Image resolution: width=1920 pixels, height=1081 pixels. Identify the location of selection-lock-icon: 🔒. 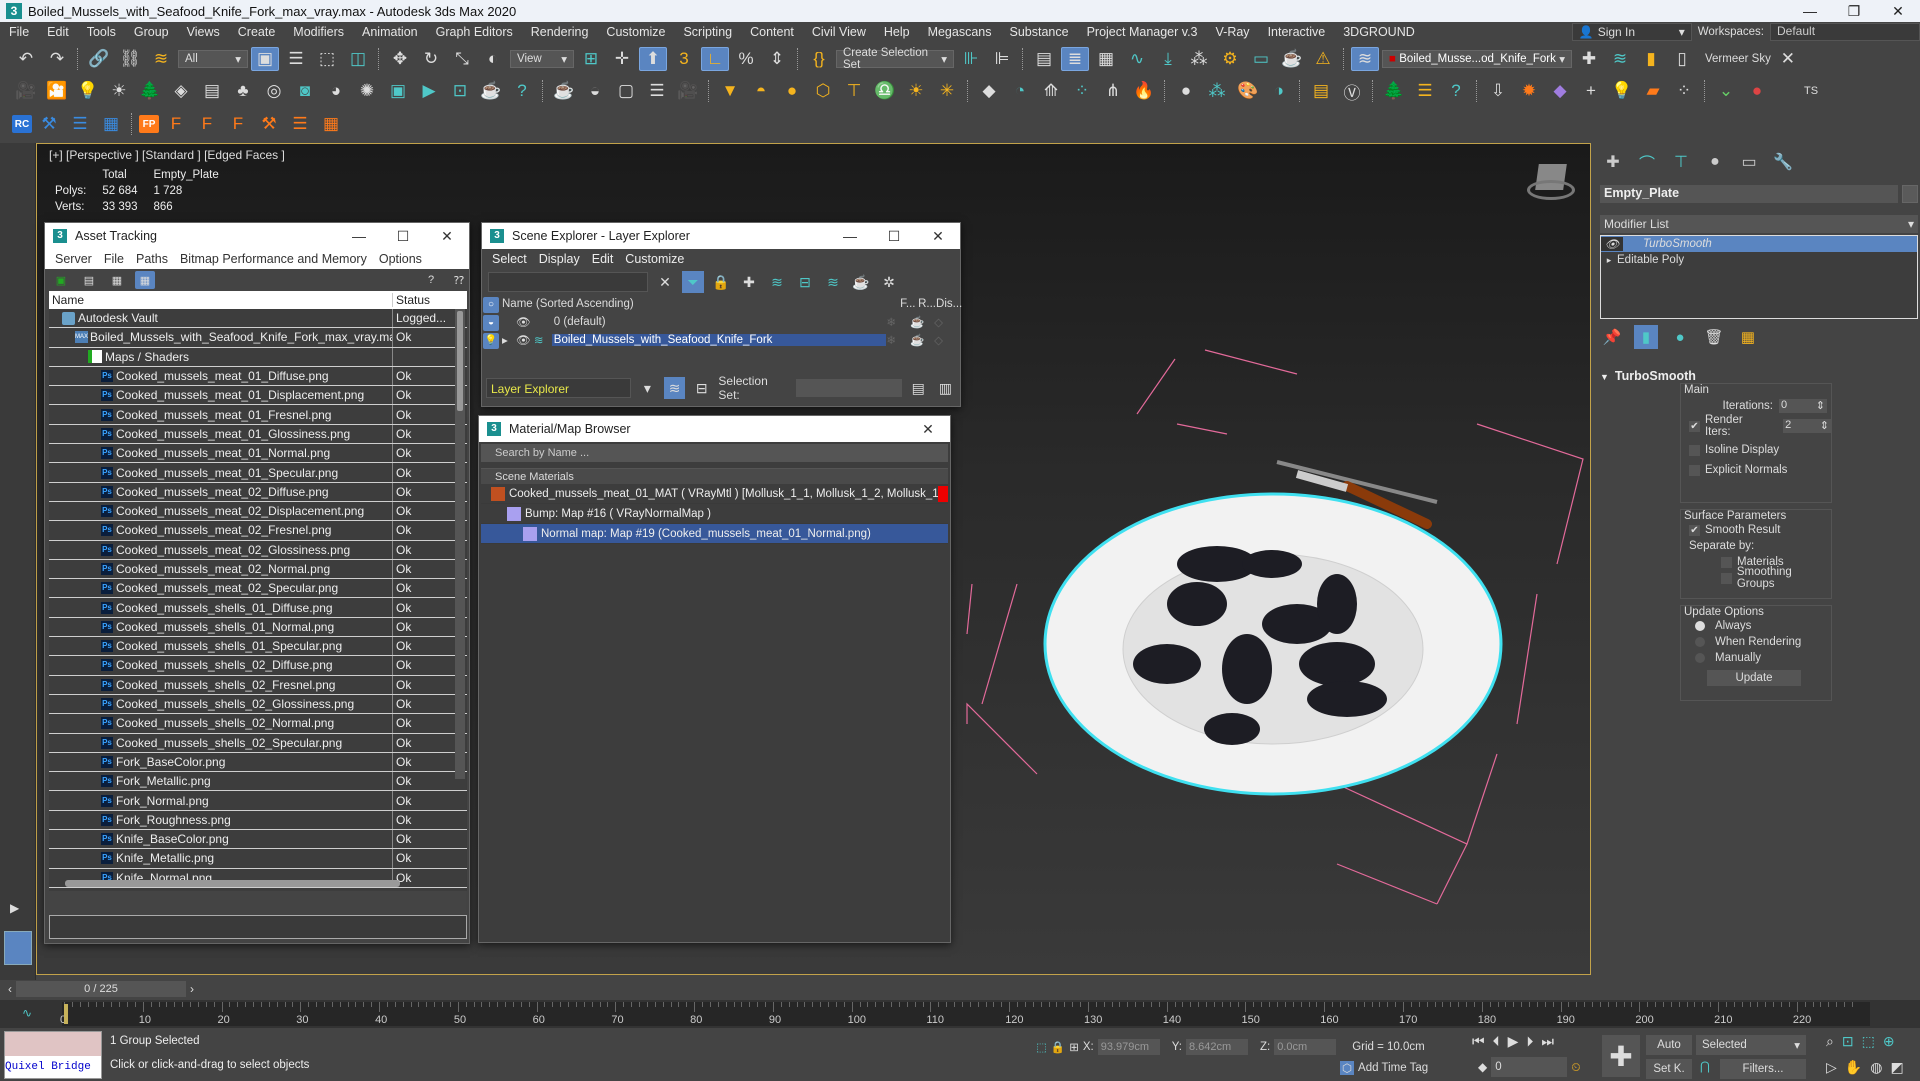
(1058, 1047).